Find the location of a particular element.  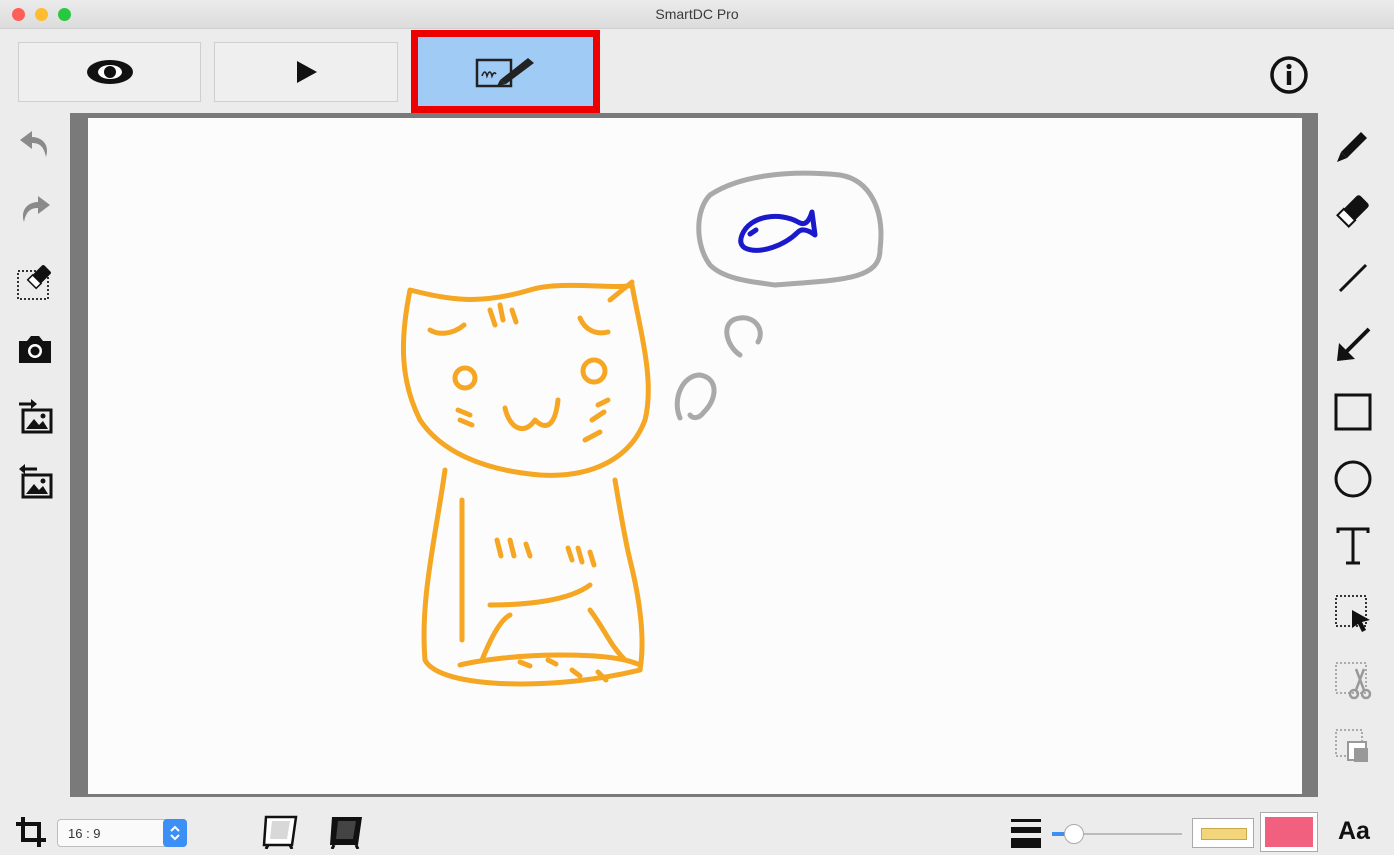

selected-mode-highlight is located at coordinates (505, 71).